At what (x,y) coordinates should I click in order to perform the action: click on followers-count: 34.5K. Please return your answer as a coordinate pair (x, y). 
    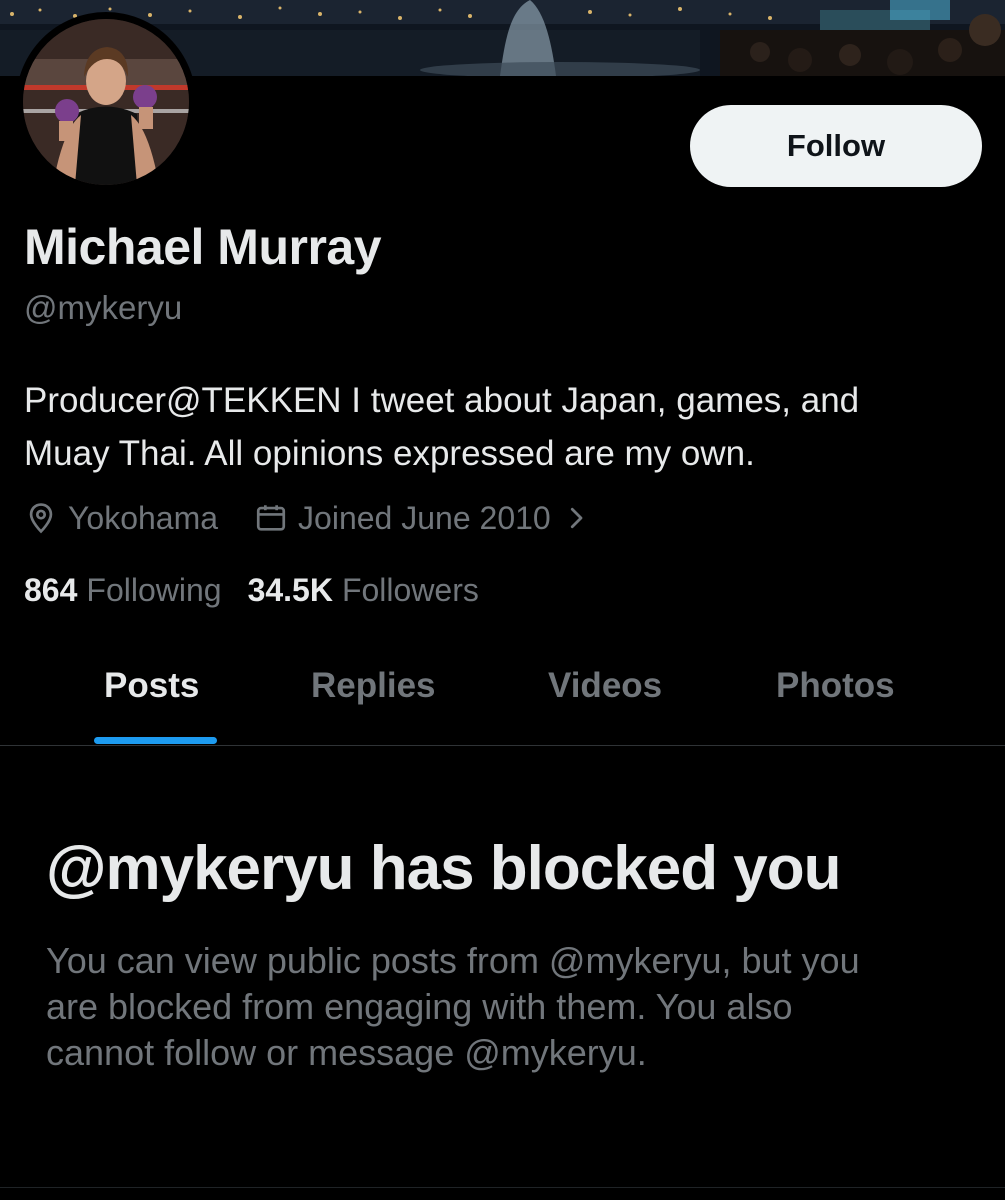
    Looking at the image, I should click on (290, 590).